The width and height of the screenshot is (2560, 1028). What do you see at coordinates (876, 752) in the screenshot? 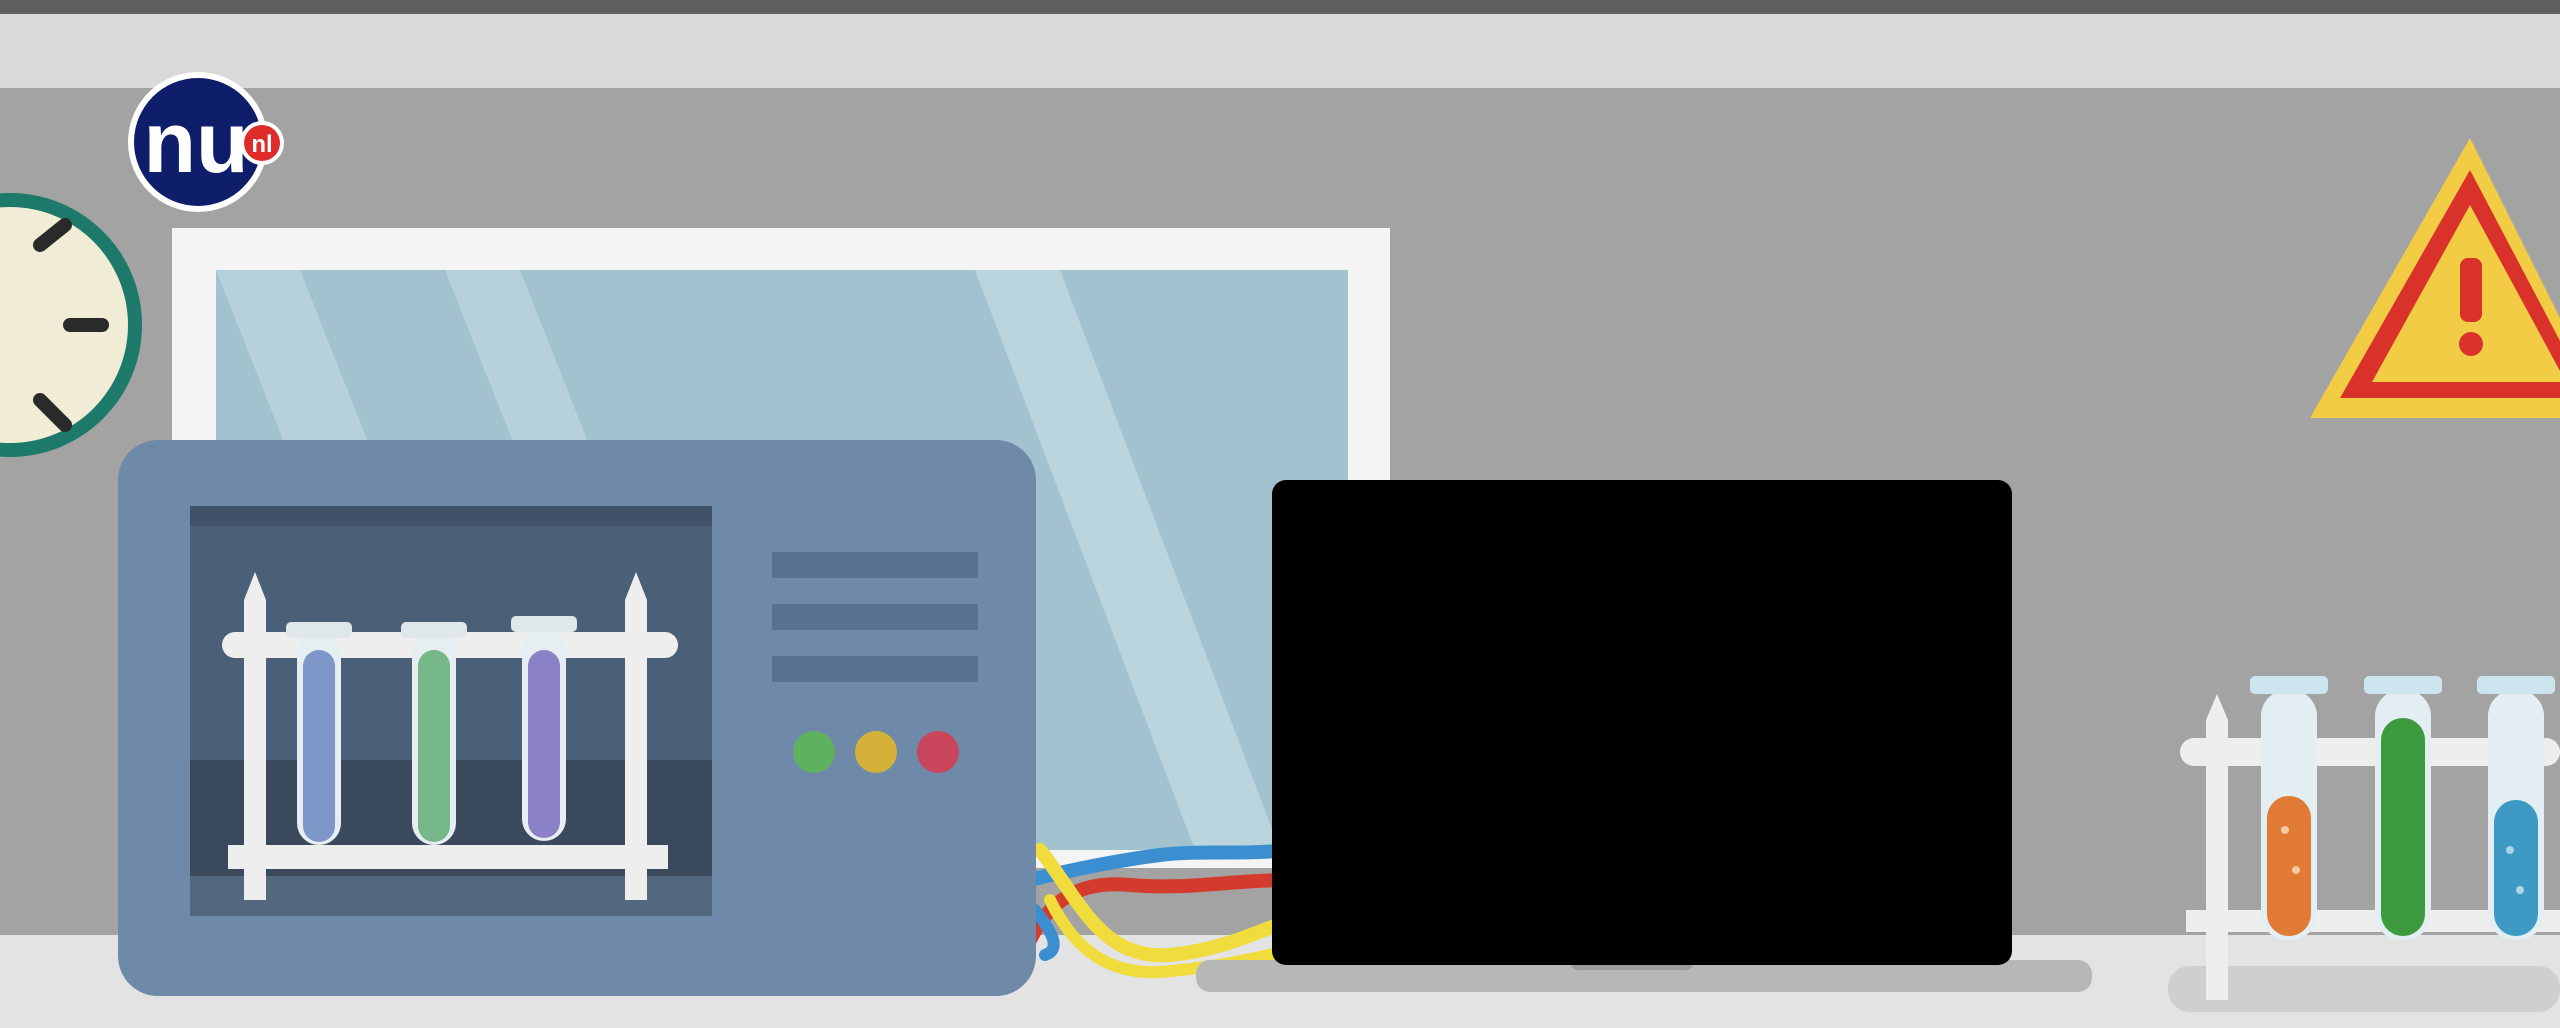
I see `indicator-light-yellow` at bounding box center [876, 752].